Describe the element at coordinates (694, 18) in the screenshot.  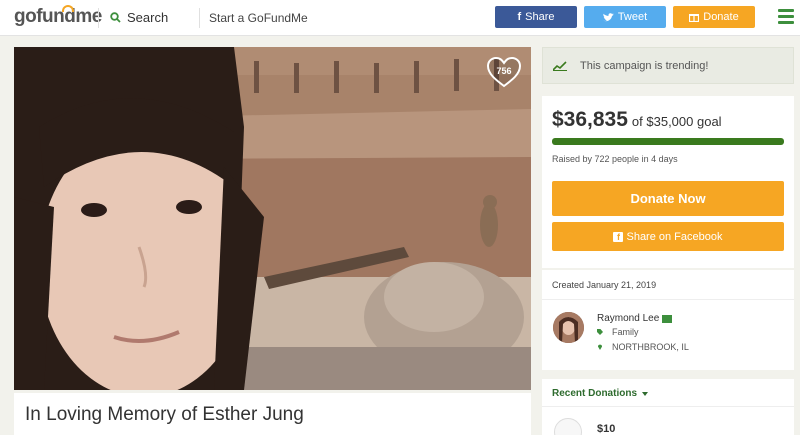
I see `donate-icon` at that location.